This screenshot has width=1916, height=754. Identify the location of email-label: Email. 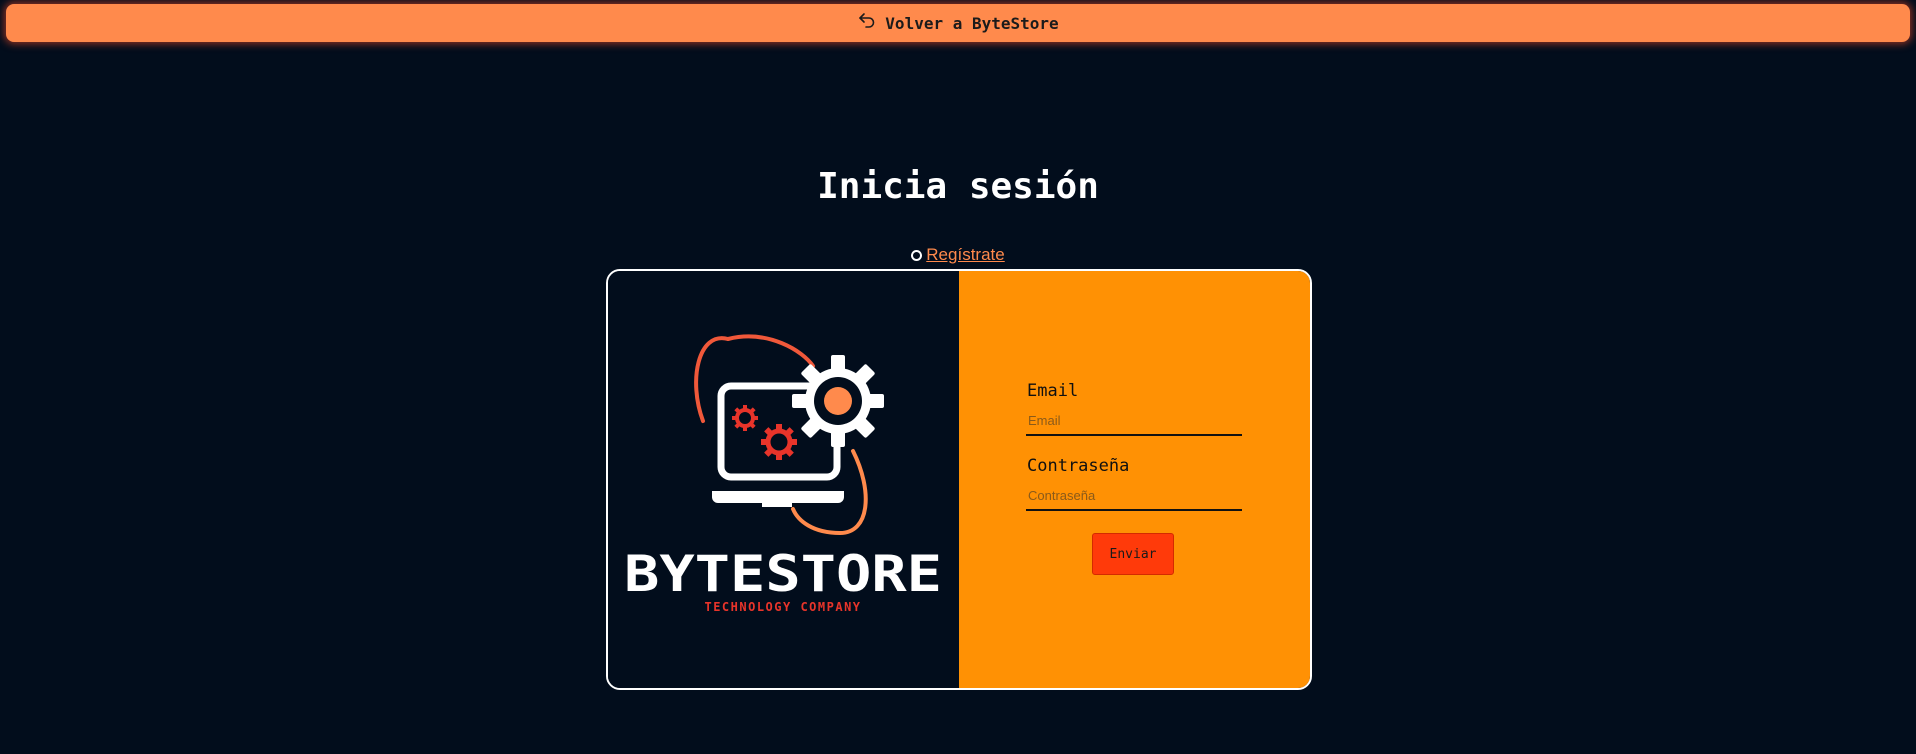
(1053, 391).